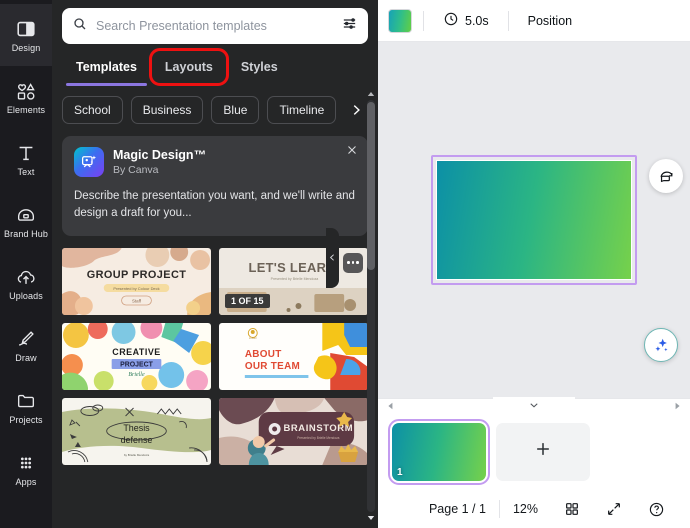 This screenshot has width=690, height=528. What do you see at coordinates (26, 277) in the screenshot?
I see `uploads-icon` at bounding box center [26, 277].